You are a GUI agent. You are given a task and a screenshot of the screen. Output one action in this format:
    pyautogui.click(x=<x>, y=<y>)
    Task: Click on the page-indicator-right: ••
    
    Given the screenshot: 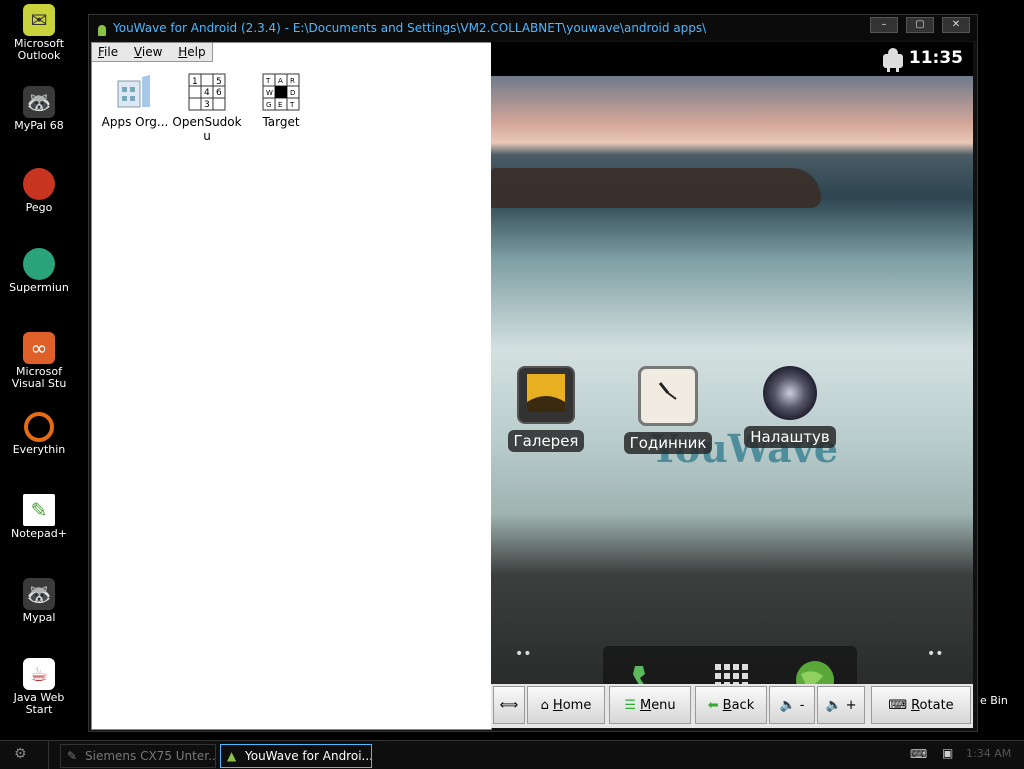 What is the action you would take?
    pyautogui.click(x=935, y=654)
    